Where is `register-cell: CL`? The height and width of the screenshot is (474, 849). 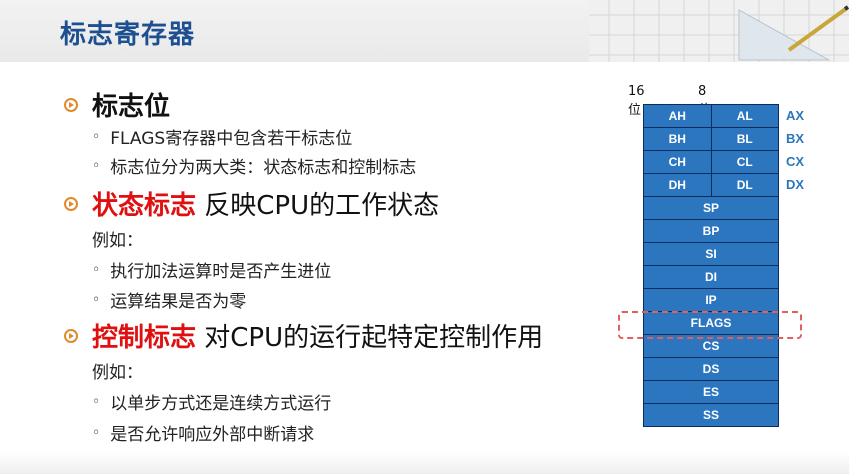
register-cell: CL is located at coordinates (744, 162).